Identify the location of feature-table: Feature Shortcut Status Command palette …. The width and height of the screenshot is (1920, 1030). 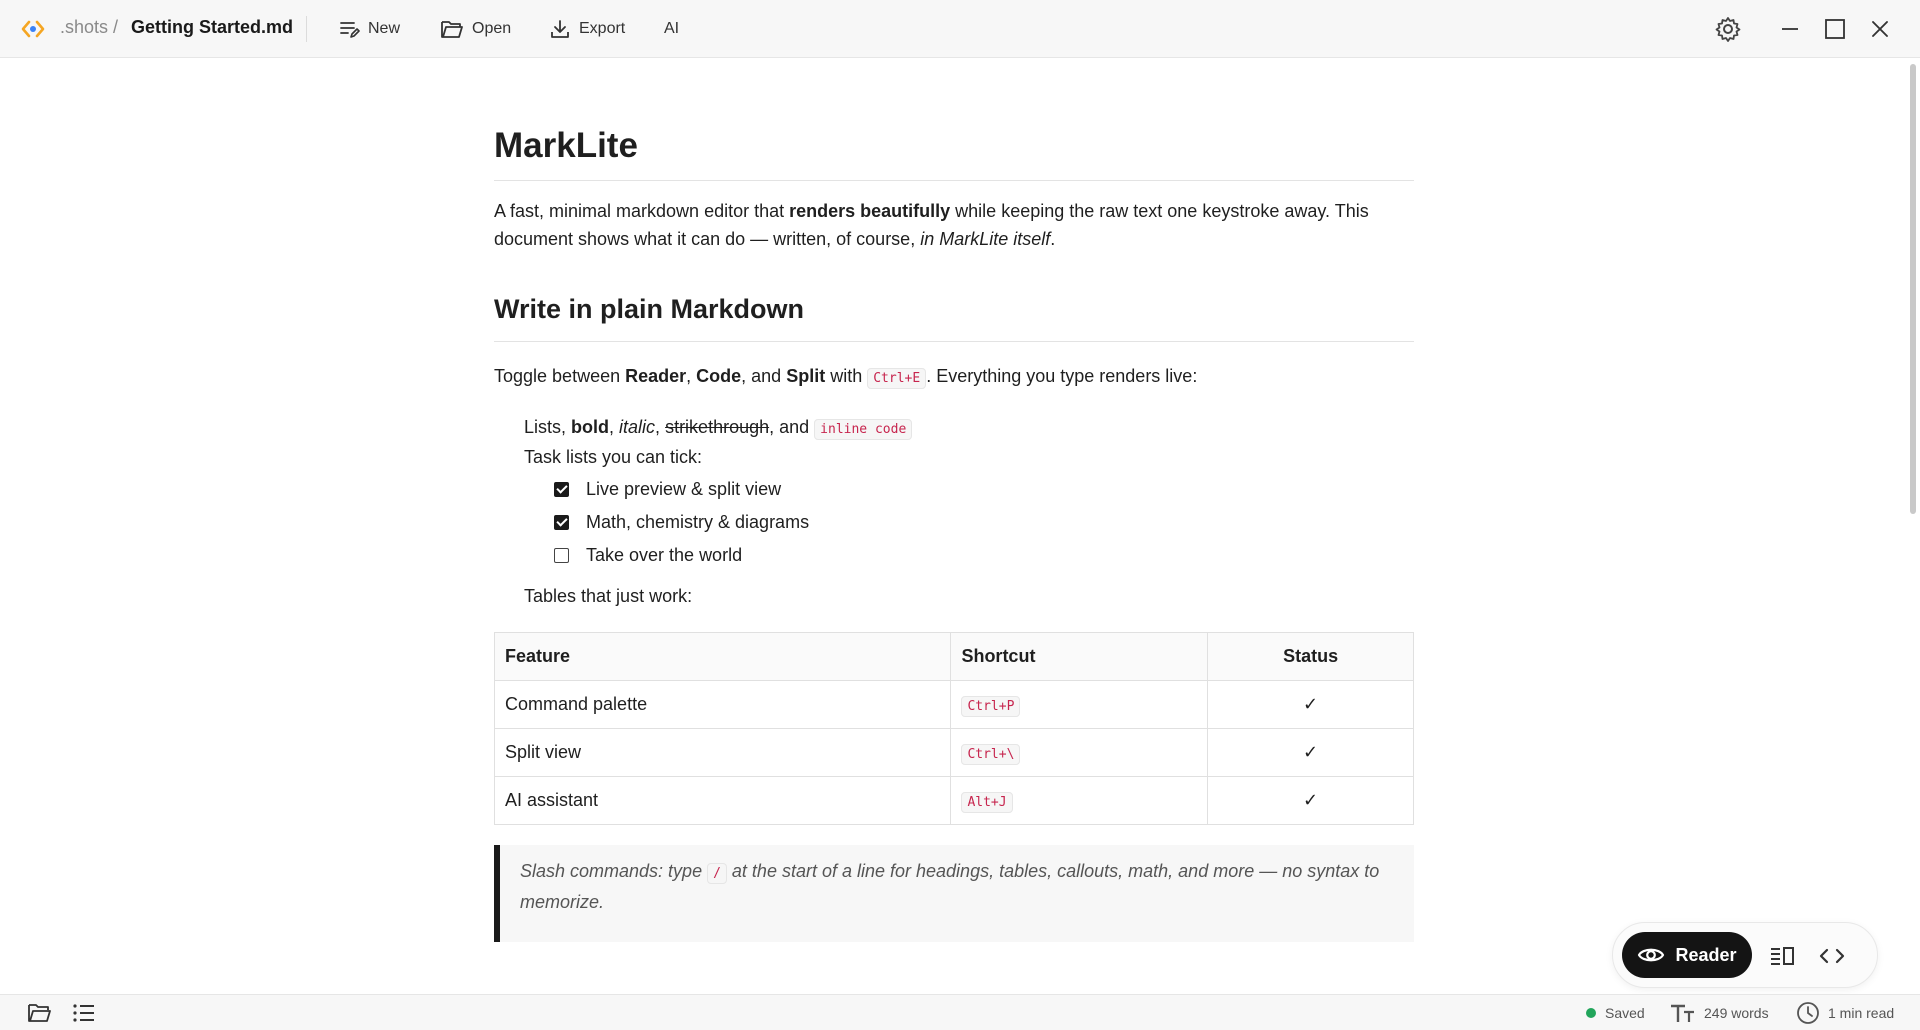
(953, 728).